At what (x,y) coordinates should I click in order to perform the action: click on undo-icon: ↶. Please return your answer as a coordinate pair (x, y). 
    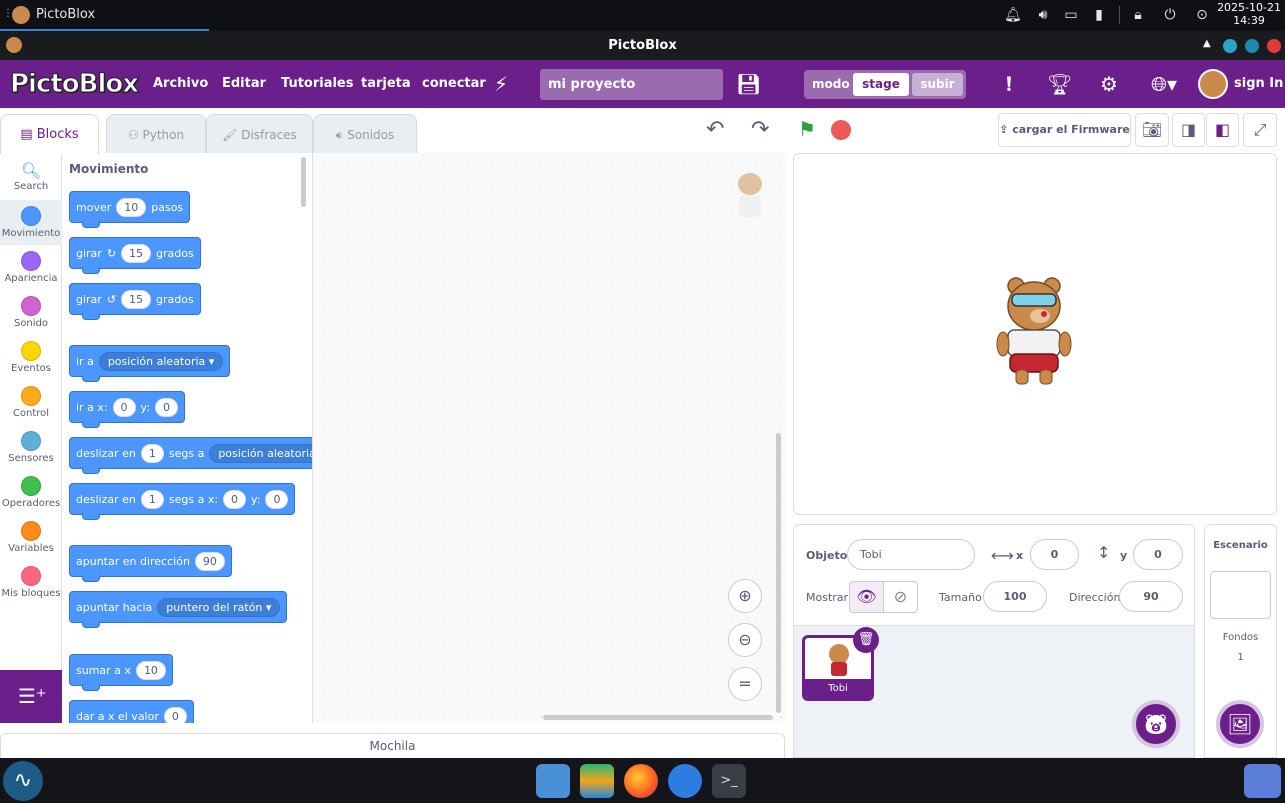
    Looking at the image, I should click on (715, 129).